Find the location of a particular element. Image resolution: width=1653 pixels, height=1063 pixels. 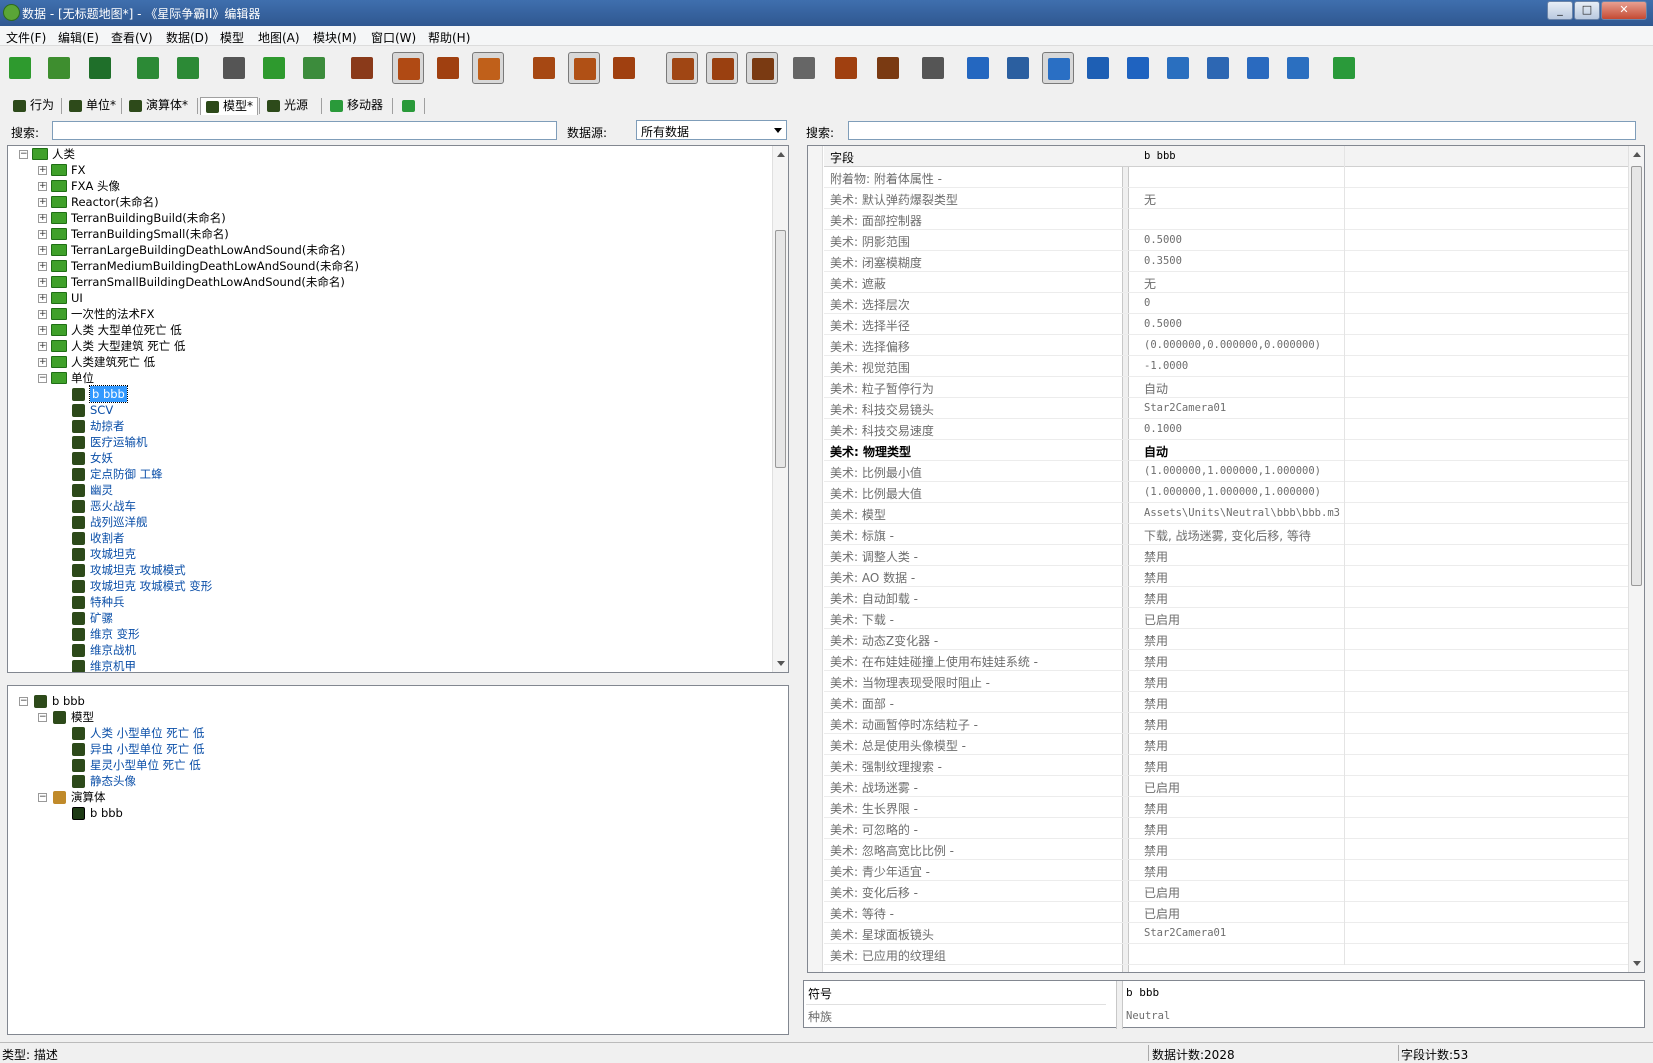

tree-item: 矿骡 is located at coordinates (388, 618).